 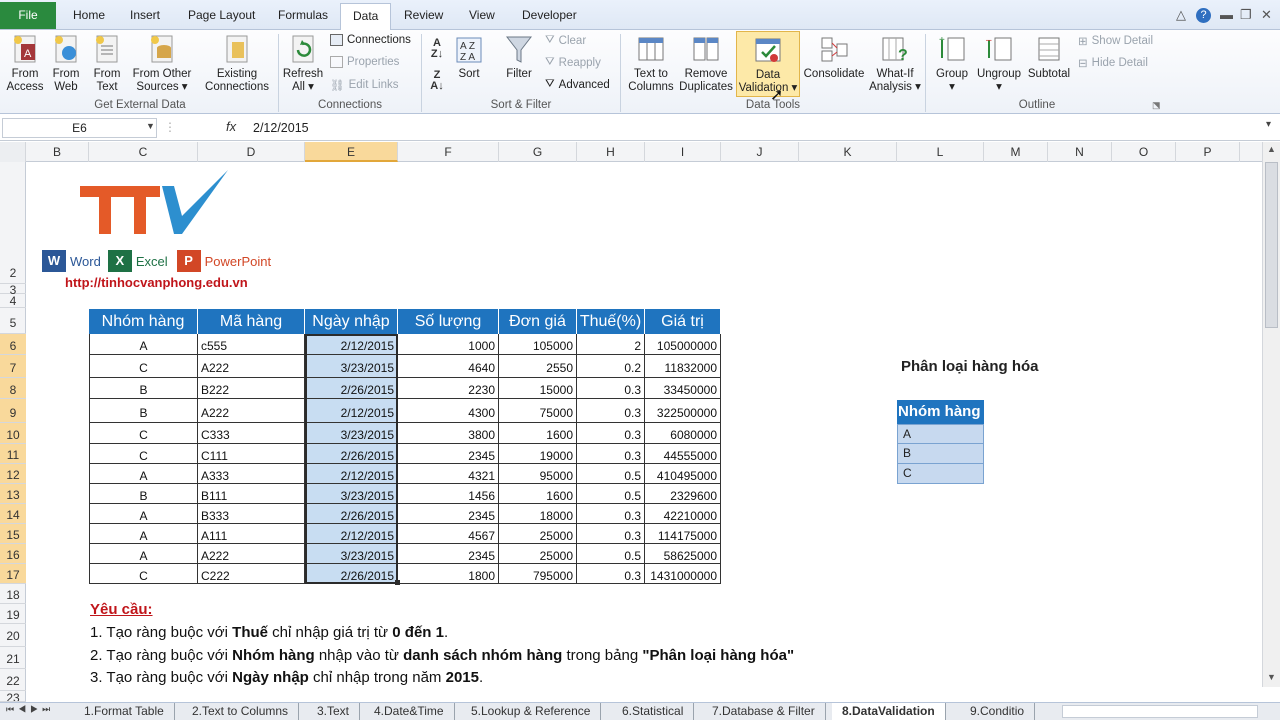 What do you see at coordinates (1271, 677) in the screenshot?
I see `scroll-down-icon: ▼` at bounding box center [1271, 677].